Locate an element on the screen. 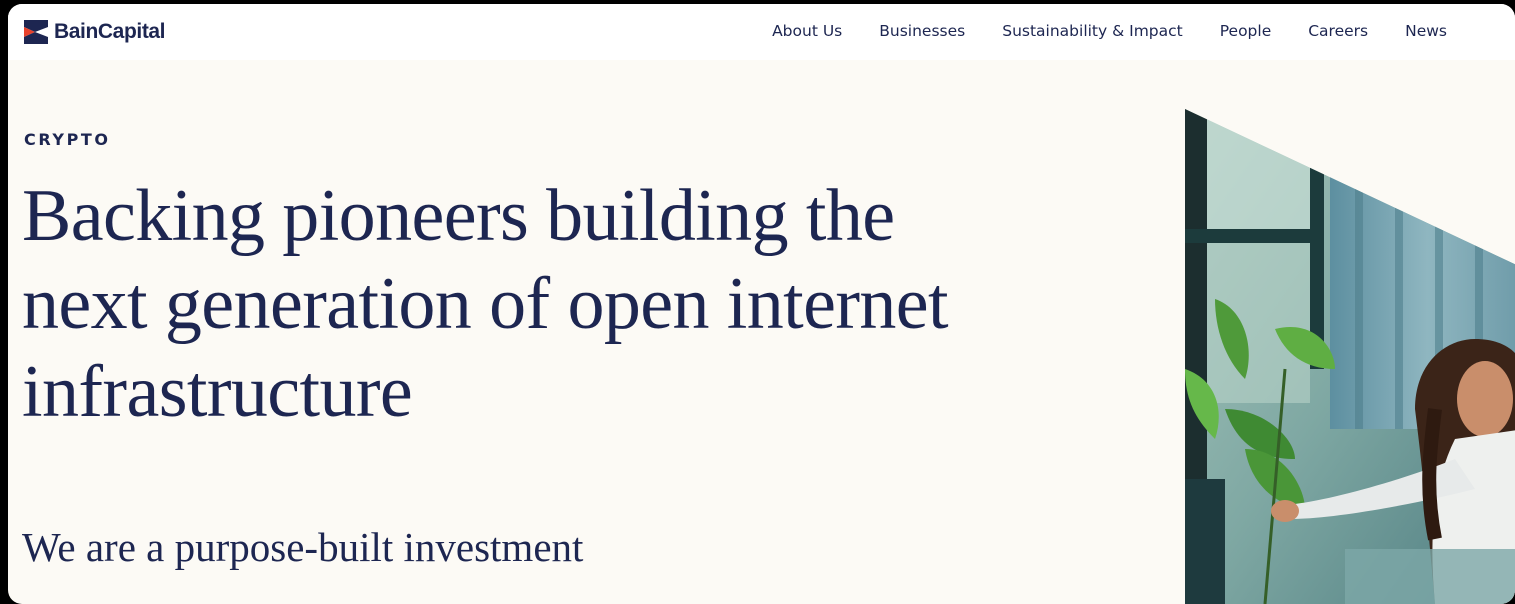 This screenshot has height=604, width=1515. headline-line-3: infrastructure is located at coordinates (217, 392).